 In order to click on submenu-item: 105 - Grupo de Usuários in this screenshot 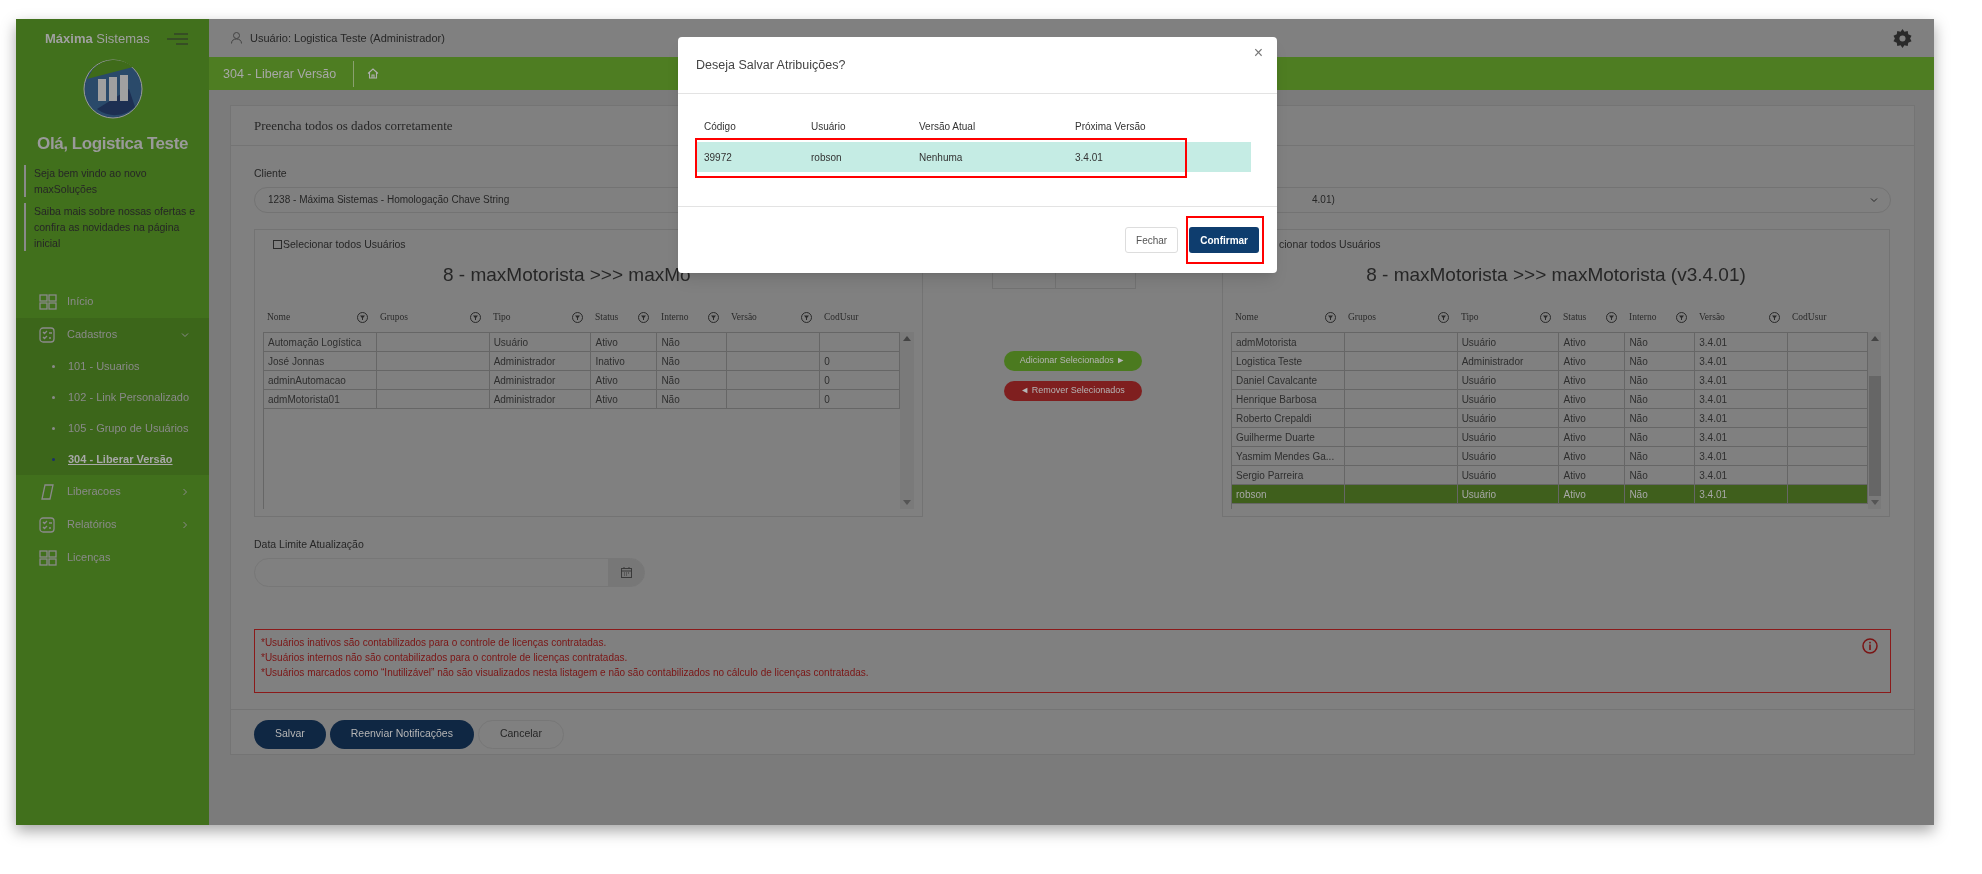, I will do `click(112, 428)`.